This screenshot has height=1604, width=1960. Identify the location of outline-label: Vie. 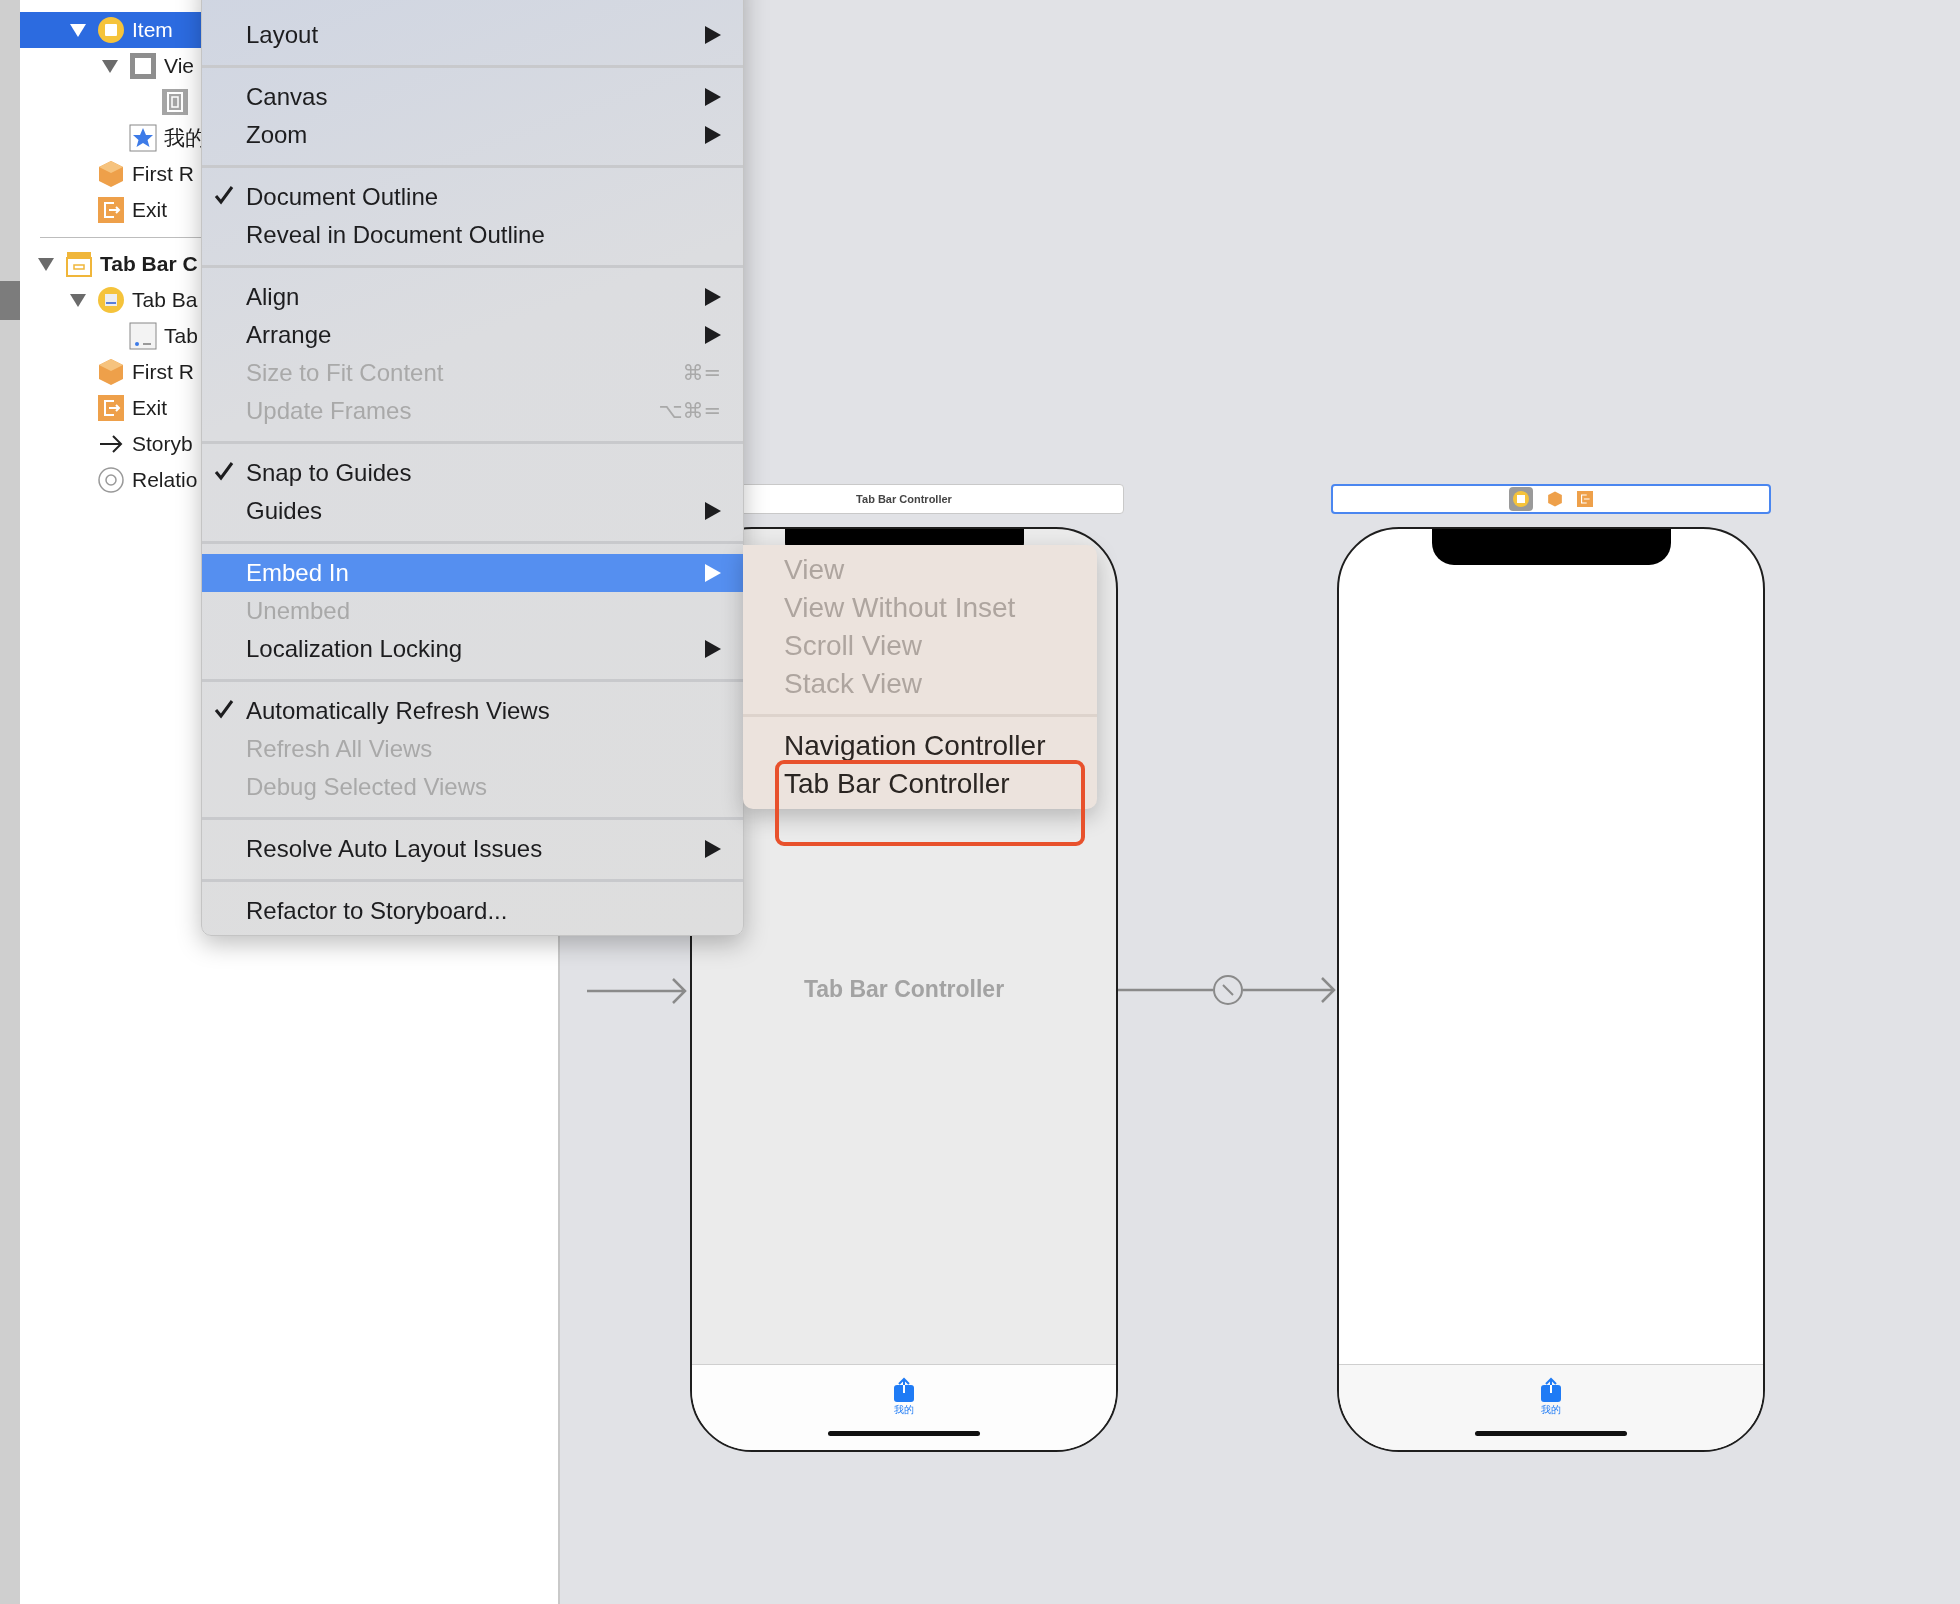
(179, 66).